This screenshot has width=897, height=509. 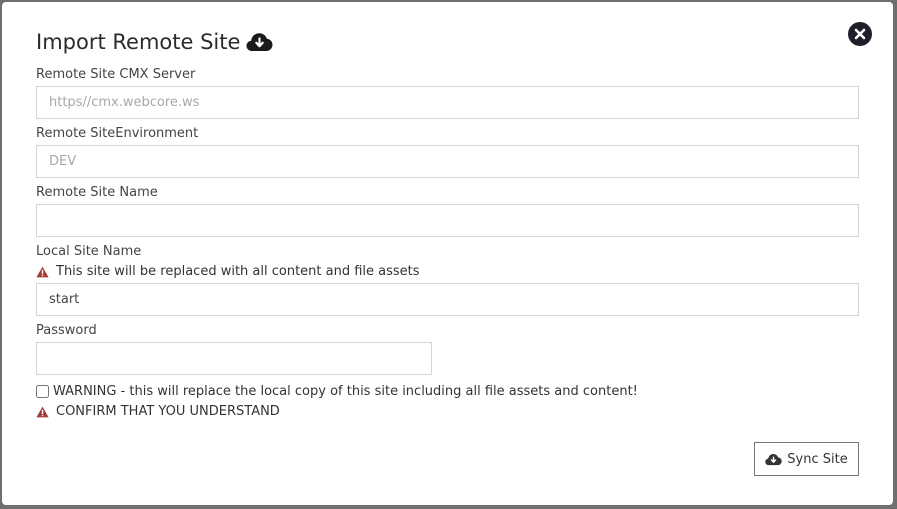 I want to click on remote-site-name-label: Remote Site Name, so click(x=97, y=192).